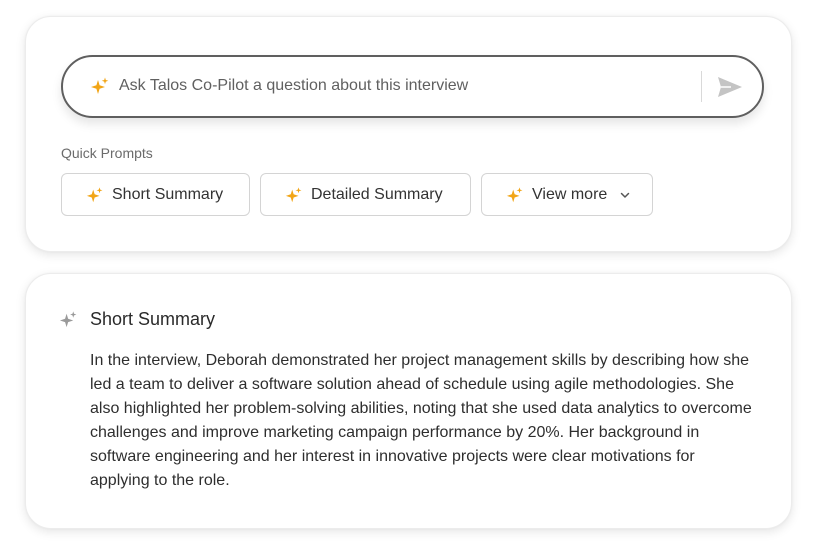  I want to click on quick-prompt-detailed-summary: Detailed Summary, so click(365, 194).